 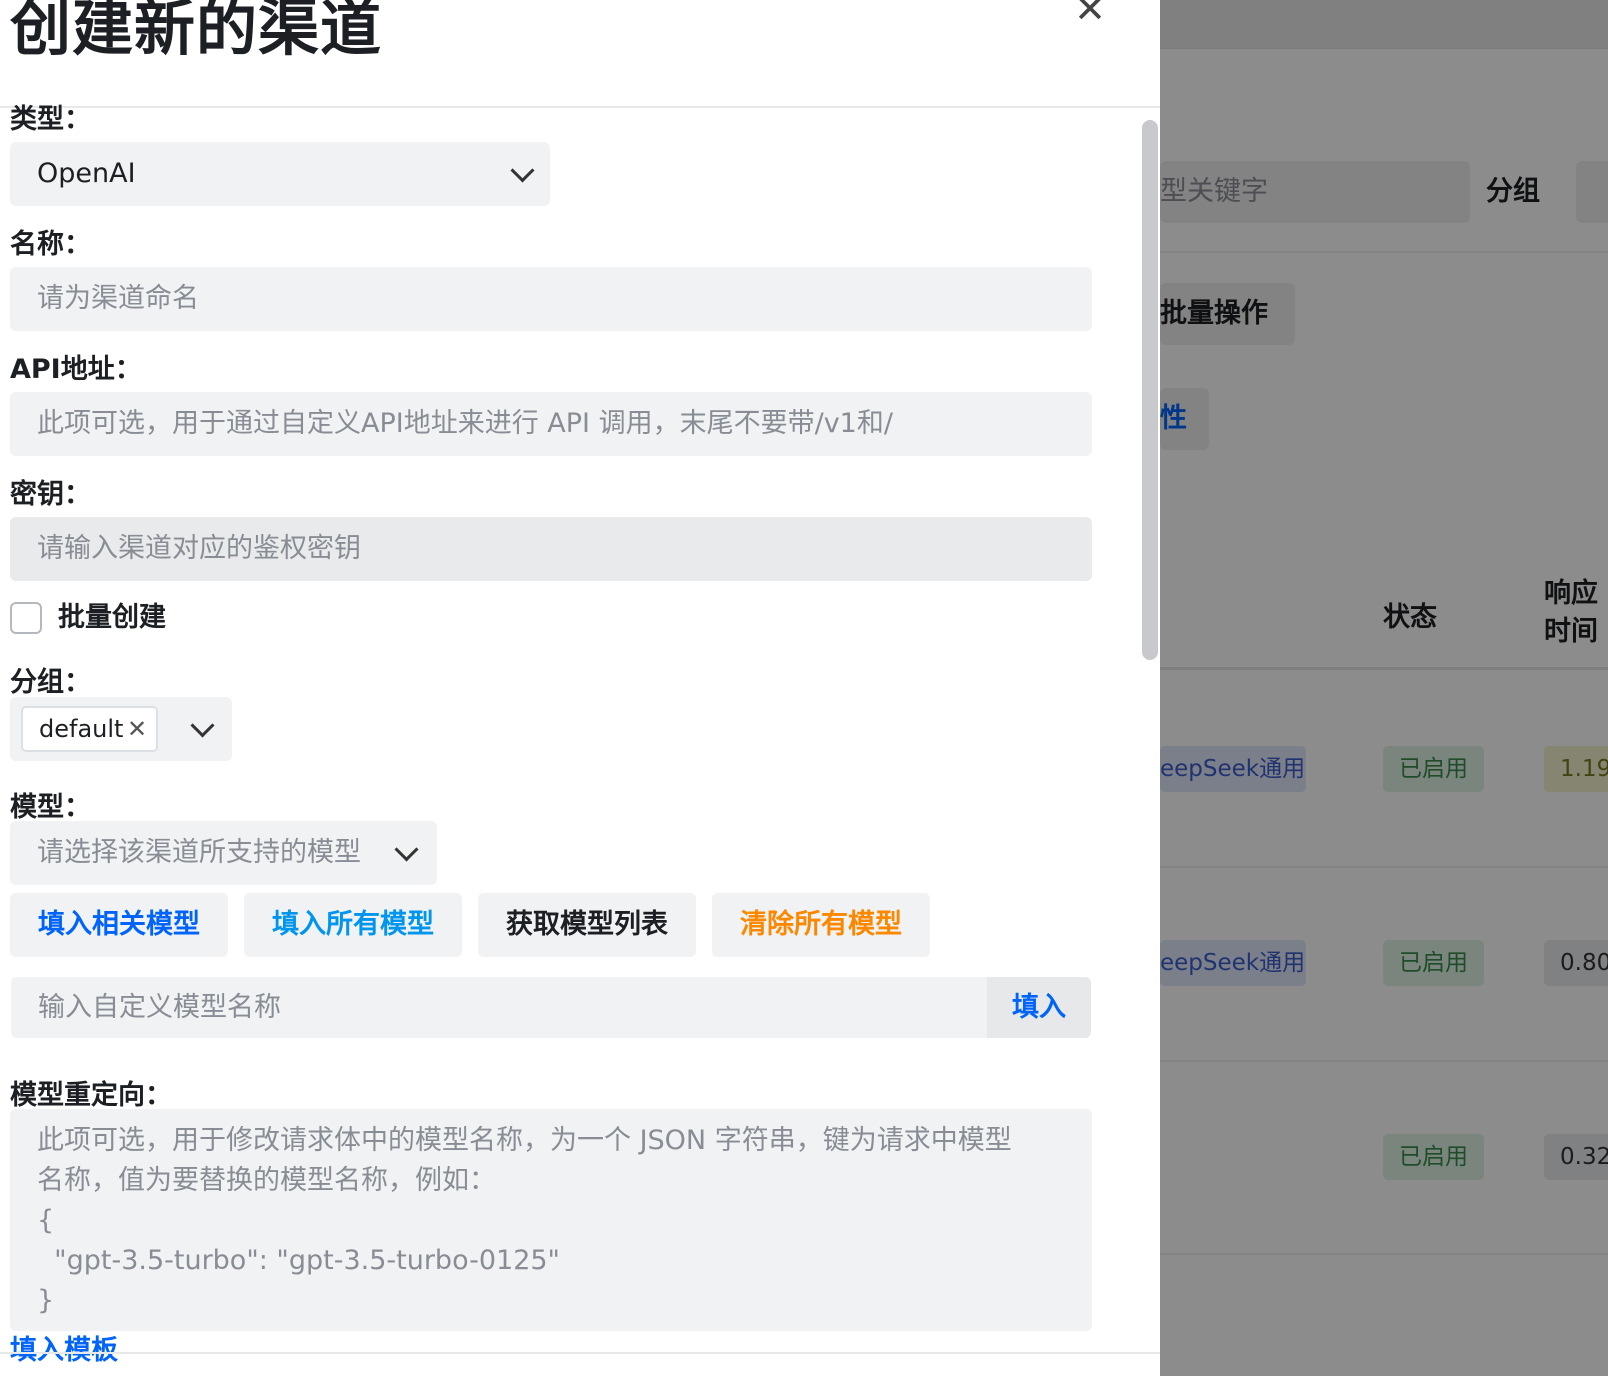 What do you see at coordinates (26, 618) in the screenshot?
I see `batch-create-checkbox` at bounding box center [26, 618].